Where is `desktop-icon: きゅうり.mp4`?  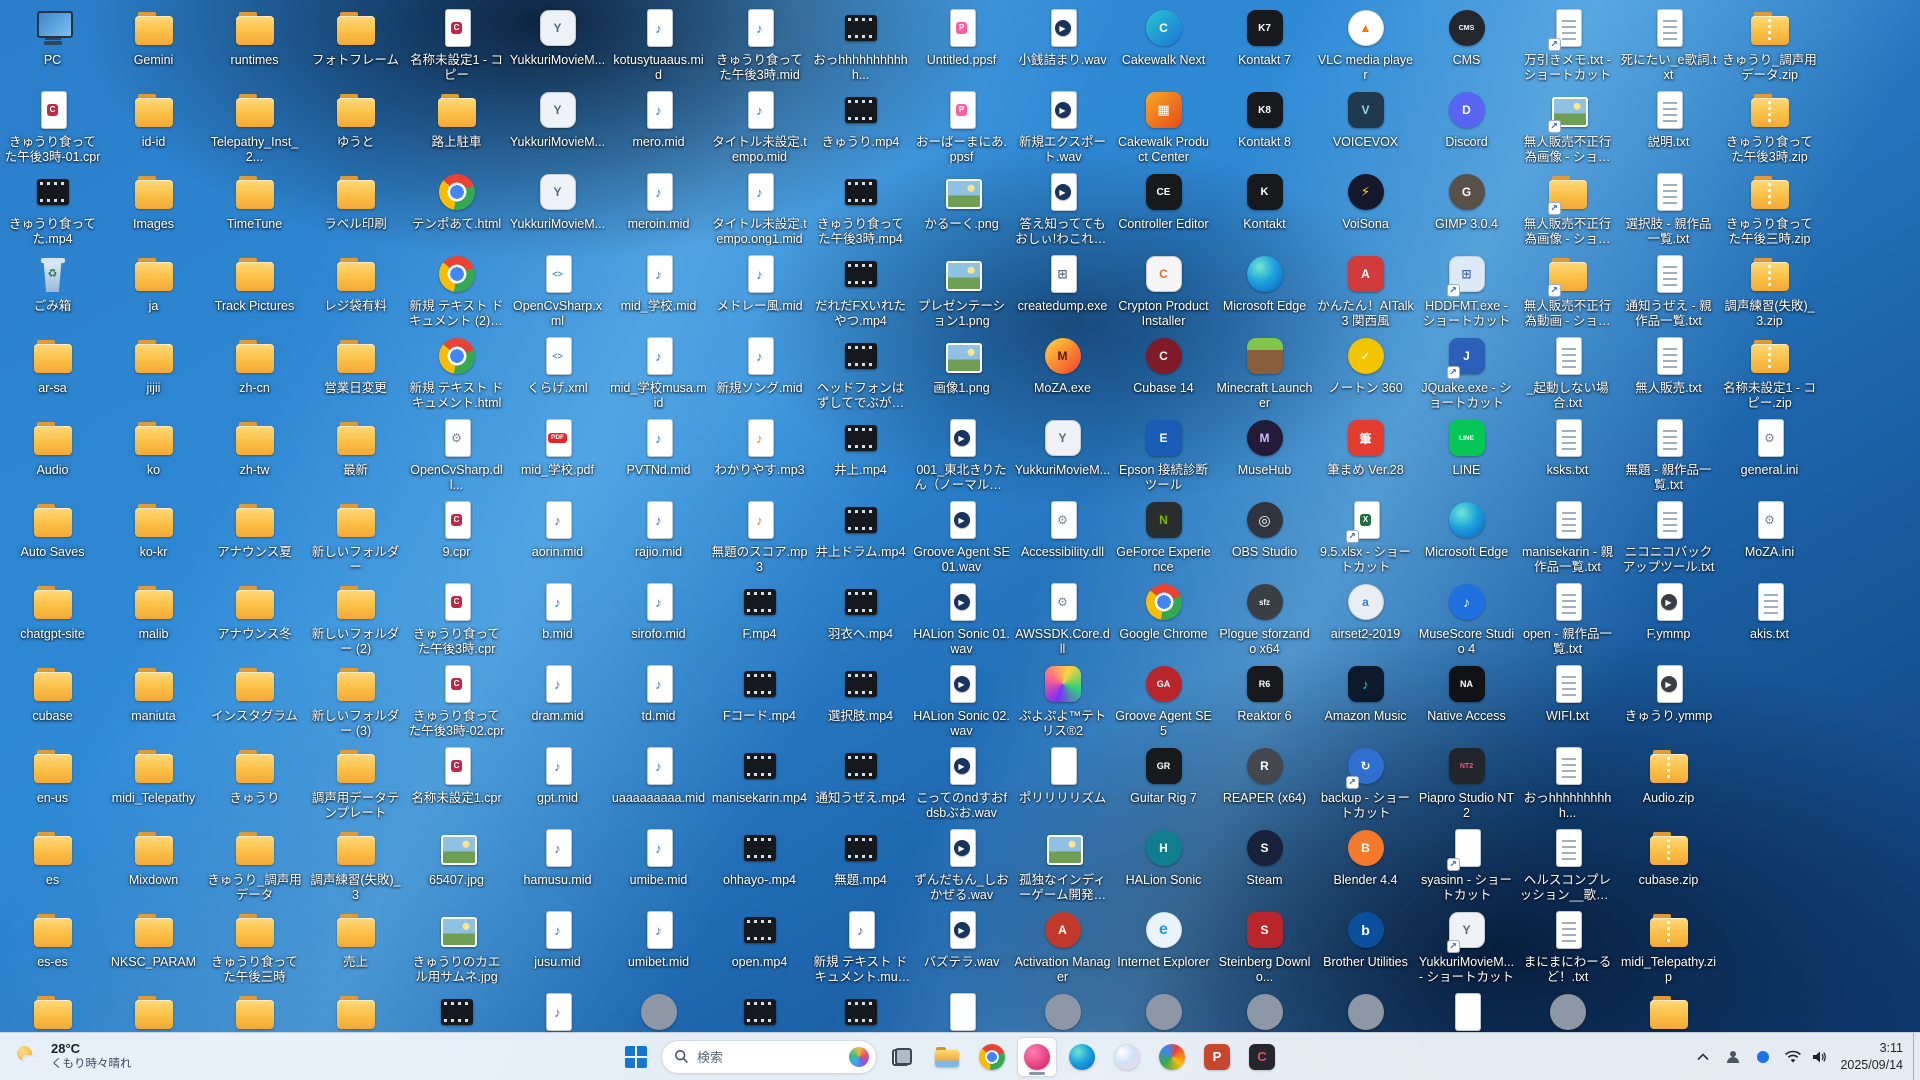
desktop-icon: きゅうり.mp4 is located at coordinates (860, 125).